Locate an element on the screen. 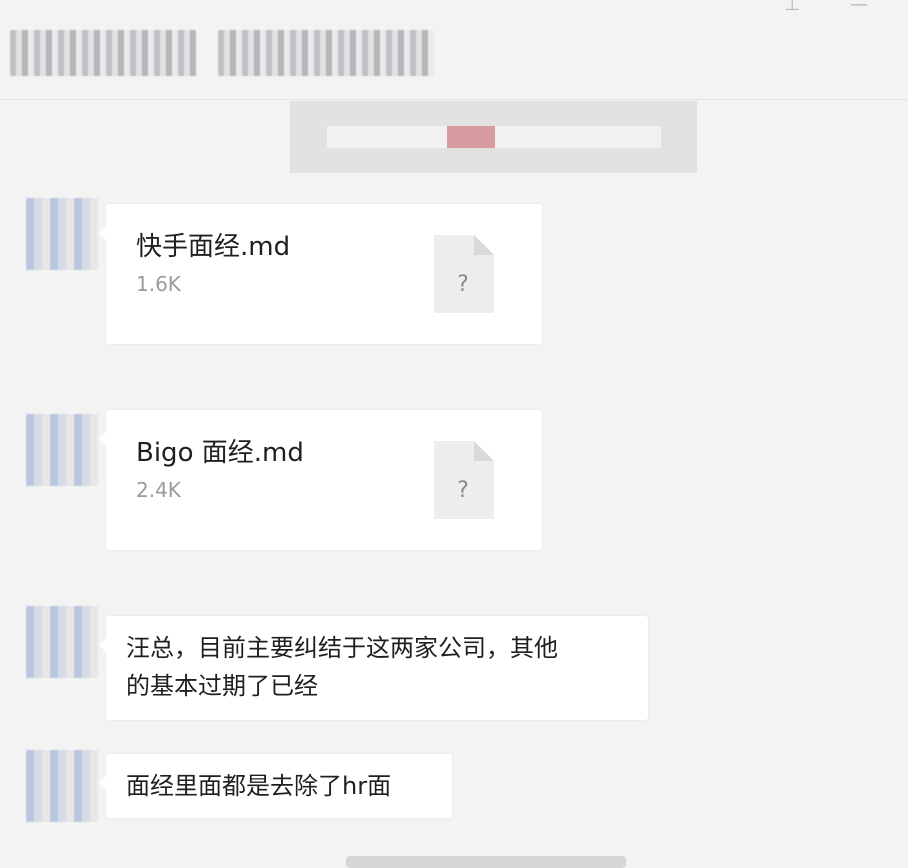 This screenshot has height=868, width=908. scroll-hint-bar is located at coordinates (486, 862).